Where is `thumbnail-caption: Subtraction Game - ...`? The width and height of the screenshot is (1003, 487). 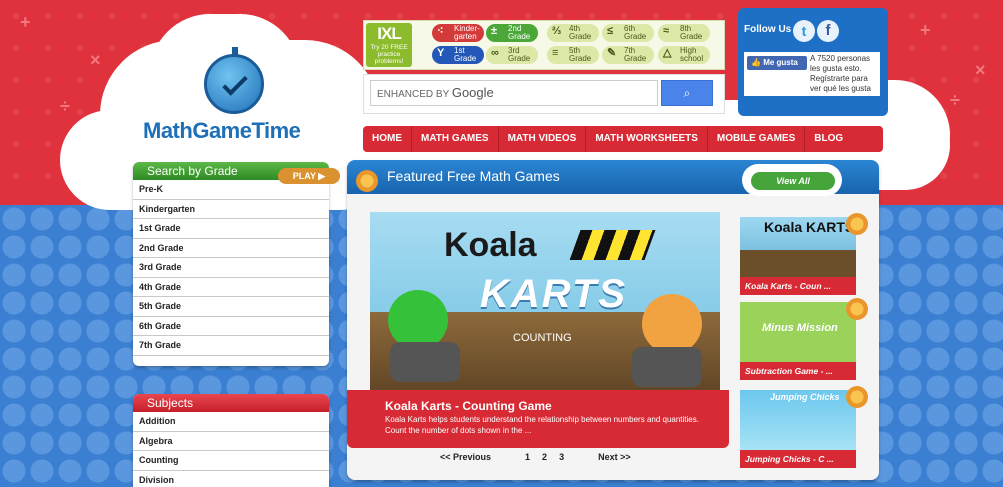 thumbnail-caption: Subtraction Game - ... is located at coordinates (798, 371).